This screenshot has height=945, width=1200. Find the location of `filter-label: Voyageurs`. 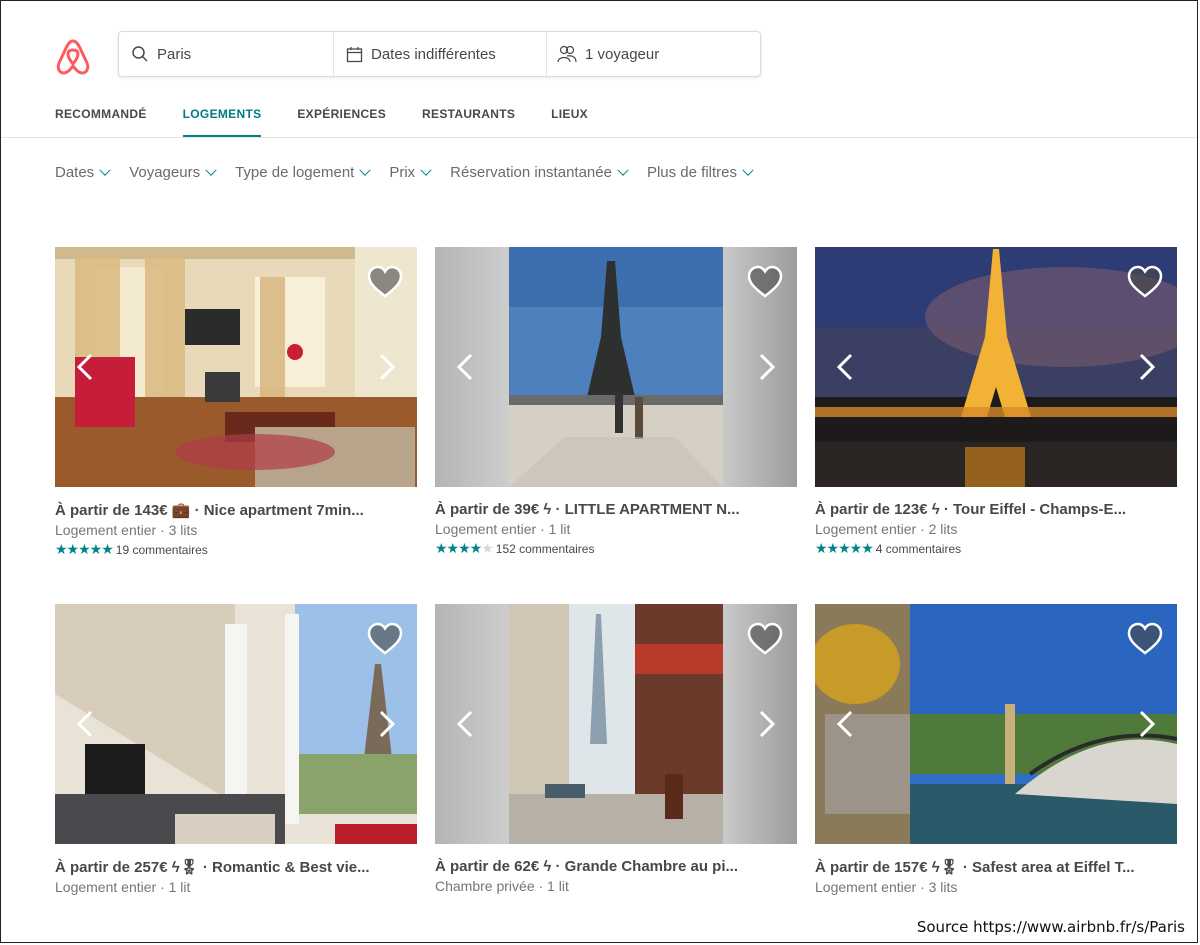

filter-label: Voyageurs is located at coordinates (165, 172).